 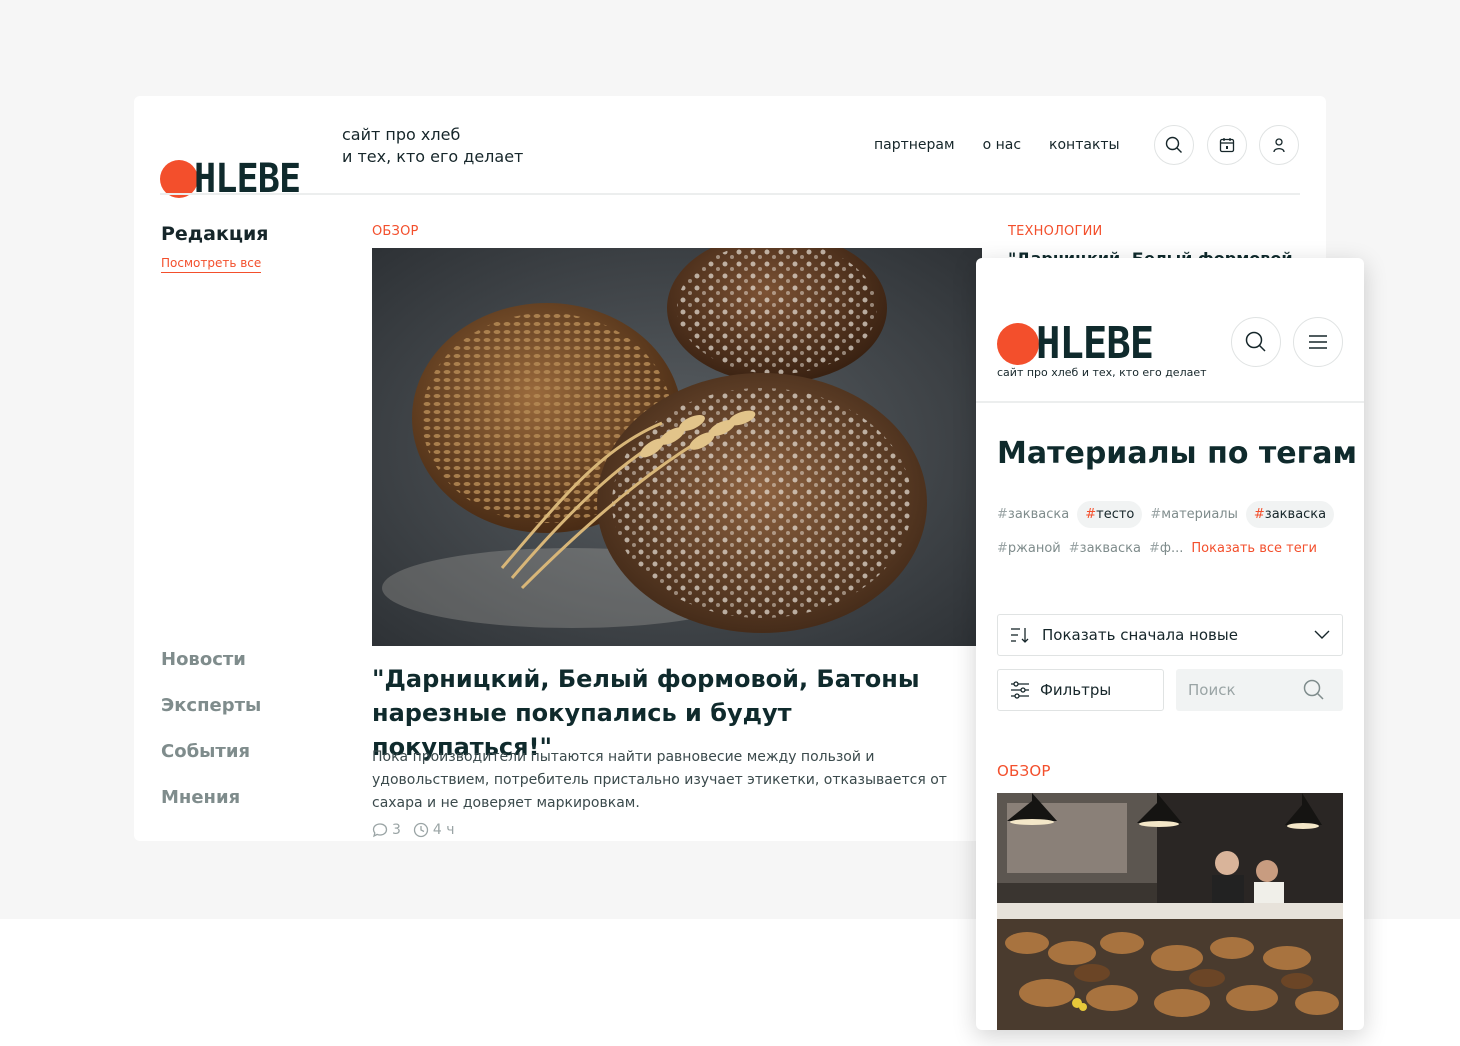 I want to click on sort-label: Показать сначала новые, so click(x=1140, y=635).